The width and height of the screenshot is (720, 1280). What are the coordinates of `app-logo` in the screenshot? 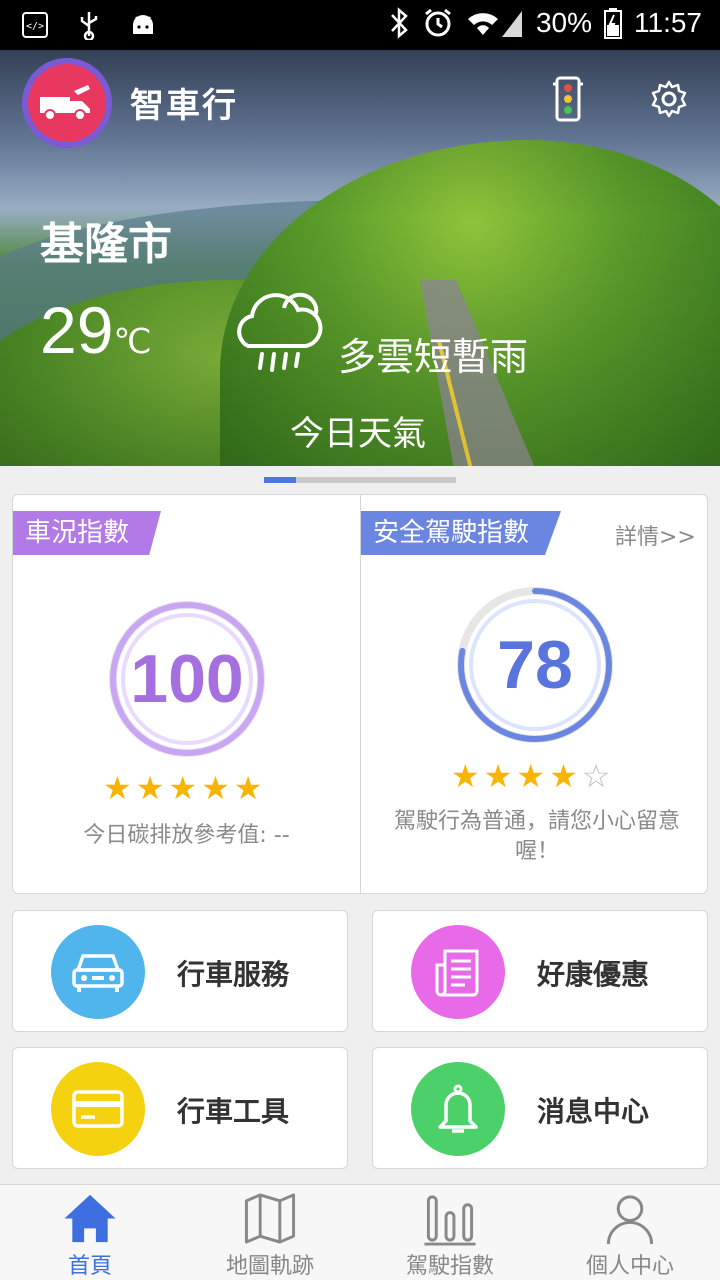 It's located at (67, 103).